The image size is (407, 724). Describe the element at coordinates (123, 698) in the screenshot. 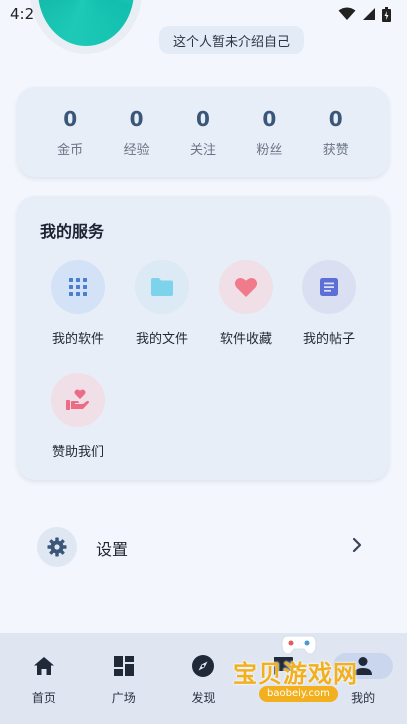

I see `nav-label: 广场` at that location.